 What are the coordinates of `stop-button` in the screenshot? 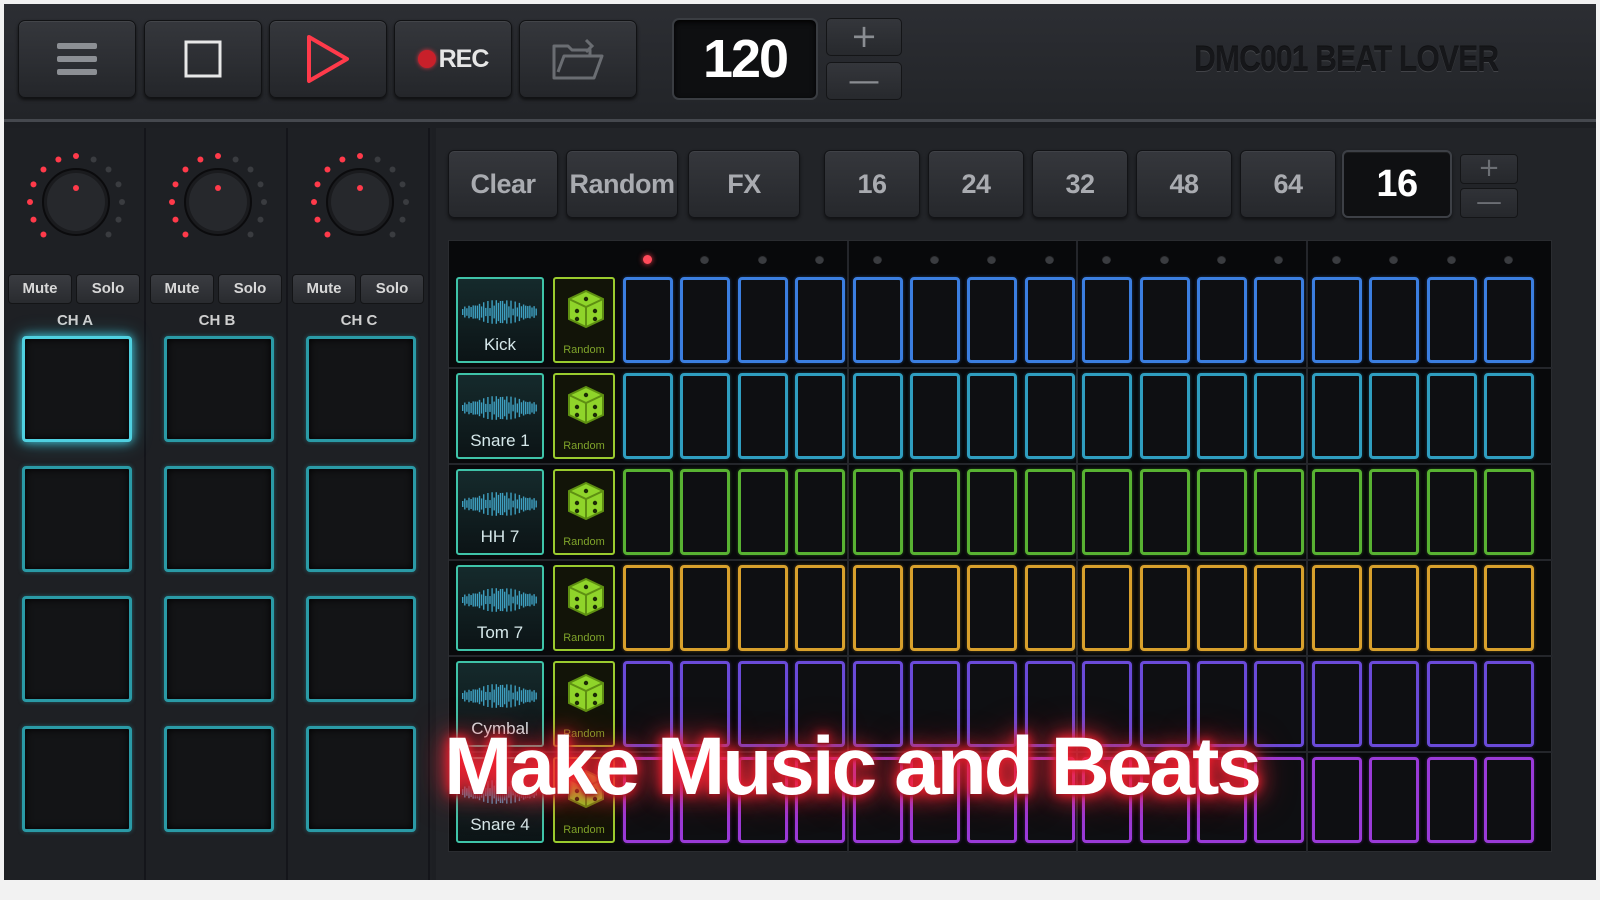 It's located at (203, 59).